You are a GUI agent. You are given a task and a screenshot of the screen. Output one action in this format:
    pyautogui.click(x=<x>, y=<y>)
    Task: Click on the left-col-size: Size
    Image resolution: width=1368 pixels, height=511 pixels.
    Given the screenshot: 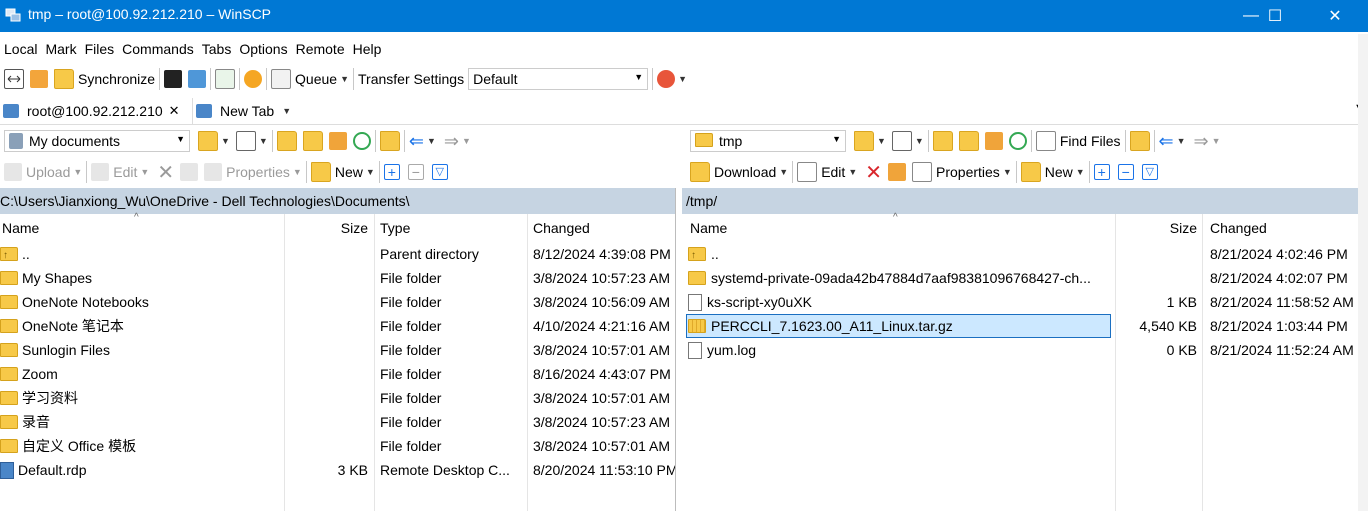 What is the action you would take?
    pyautogui.click(x=326, y=228)
    